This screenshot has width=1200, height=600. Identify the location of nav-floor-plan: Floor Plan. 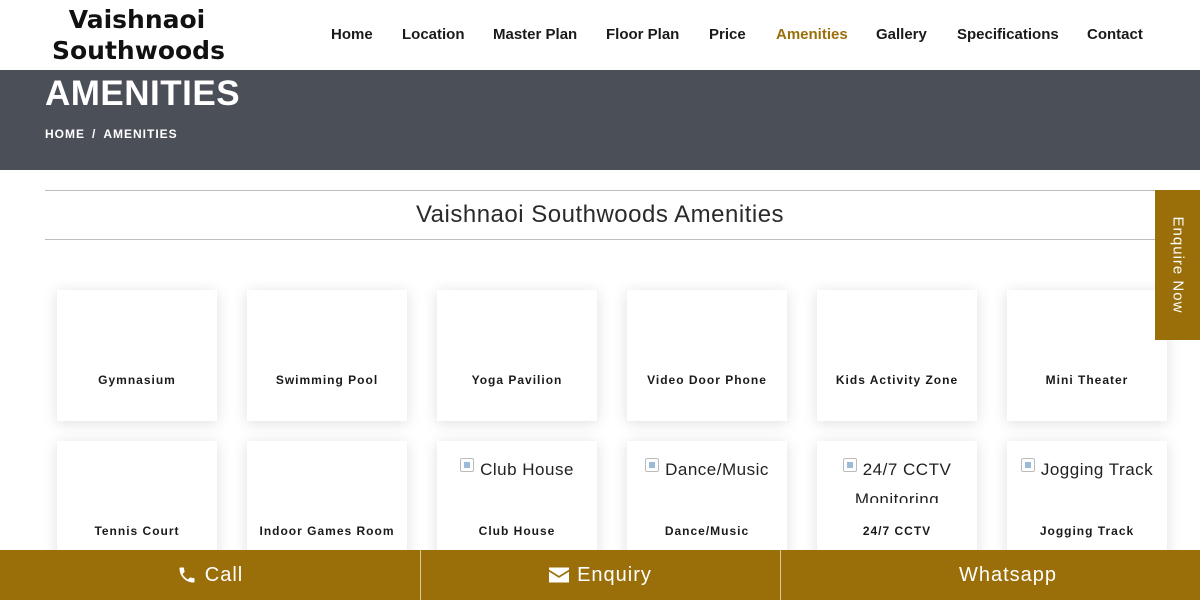
(642, 34).